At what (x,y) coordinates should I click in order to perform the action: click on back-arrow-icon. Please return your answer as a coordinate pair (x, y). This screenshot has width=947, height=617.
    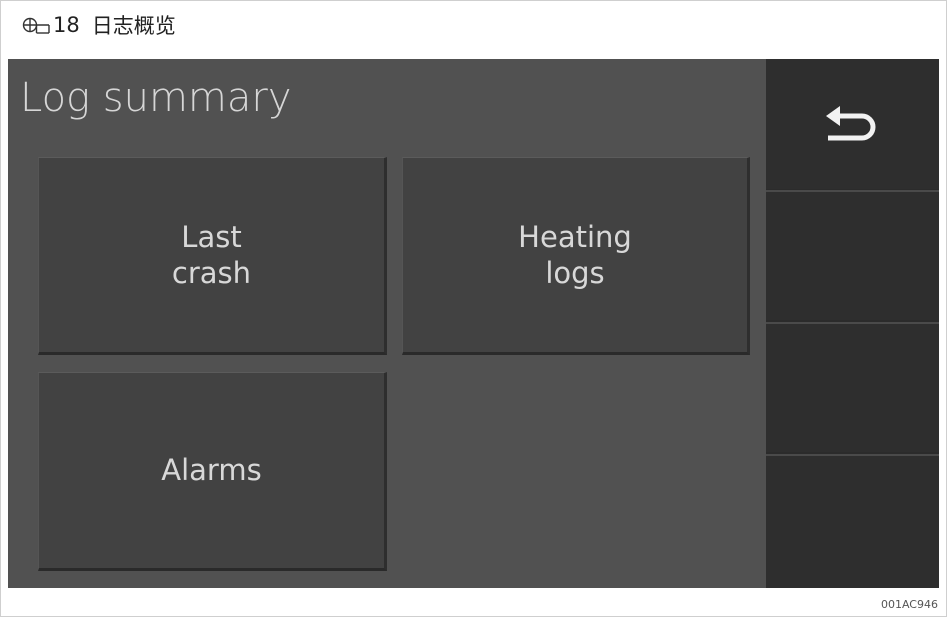
    Looking at the image, I should click on (851, 123).